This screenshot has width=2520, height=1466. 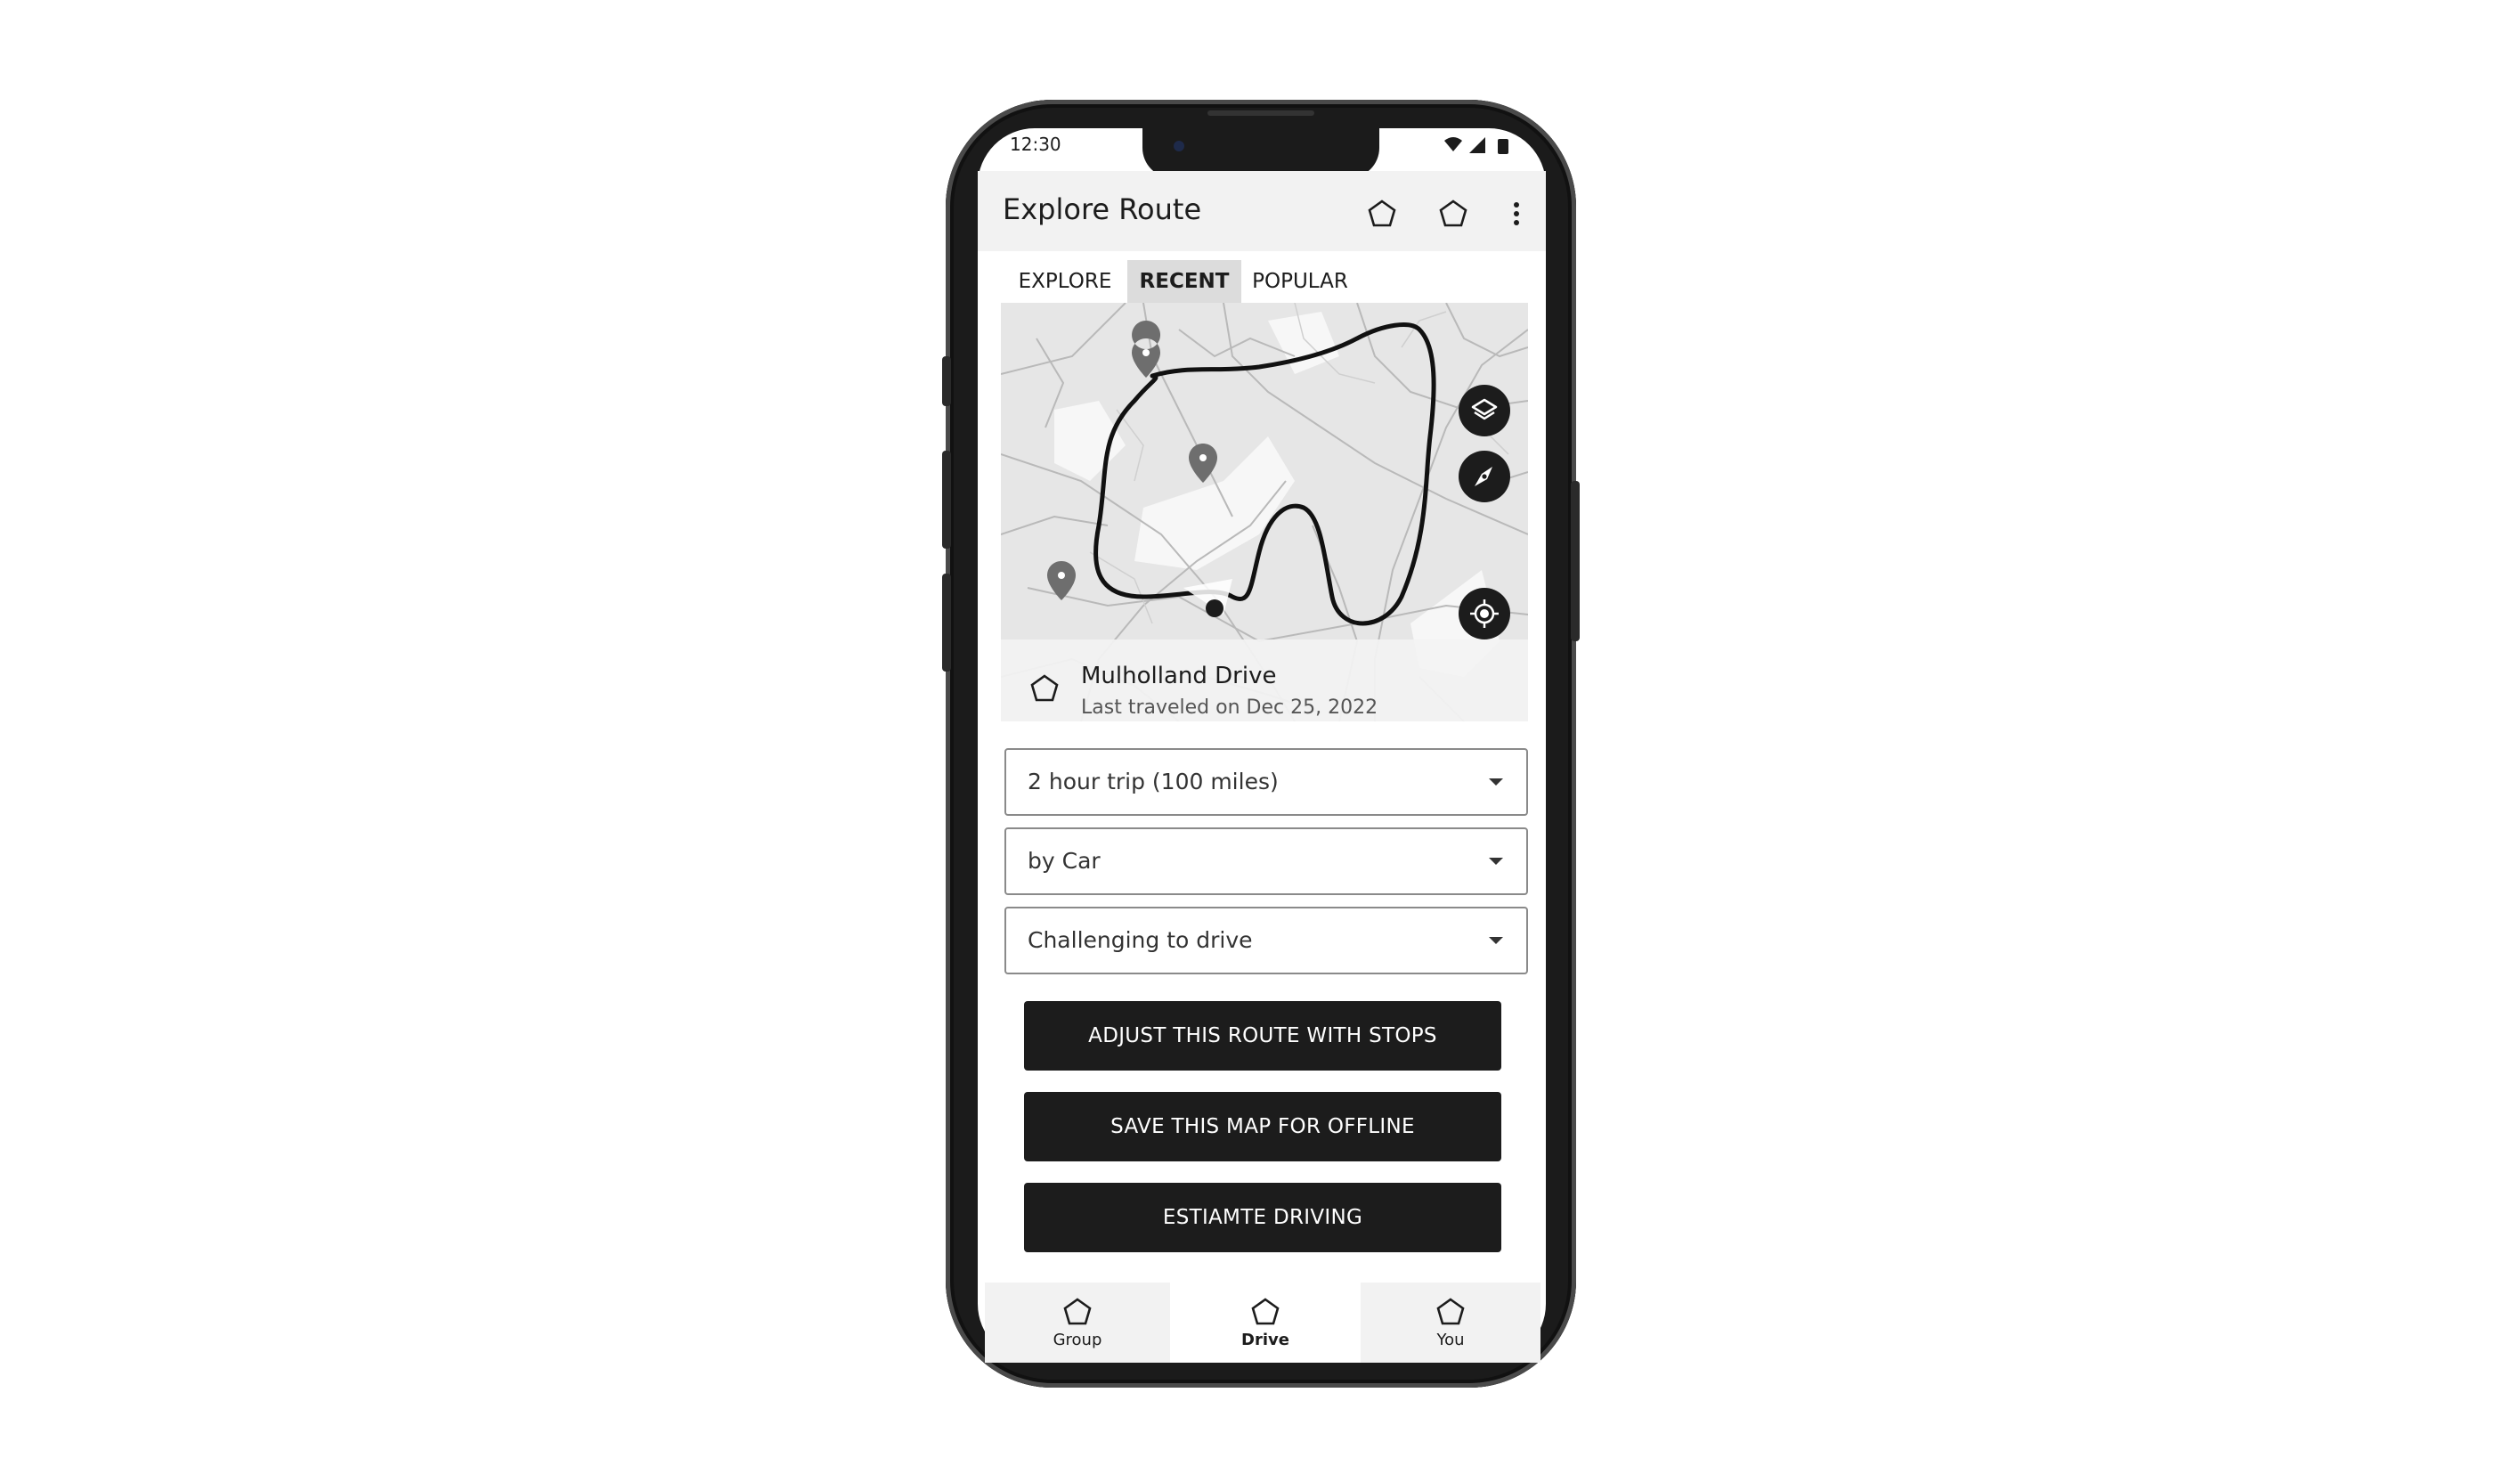 I want to click on route-map, so click(x=1264, y=512).